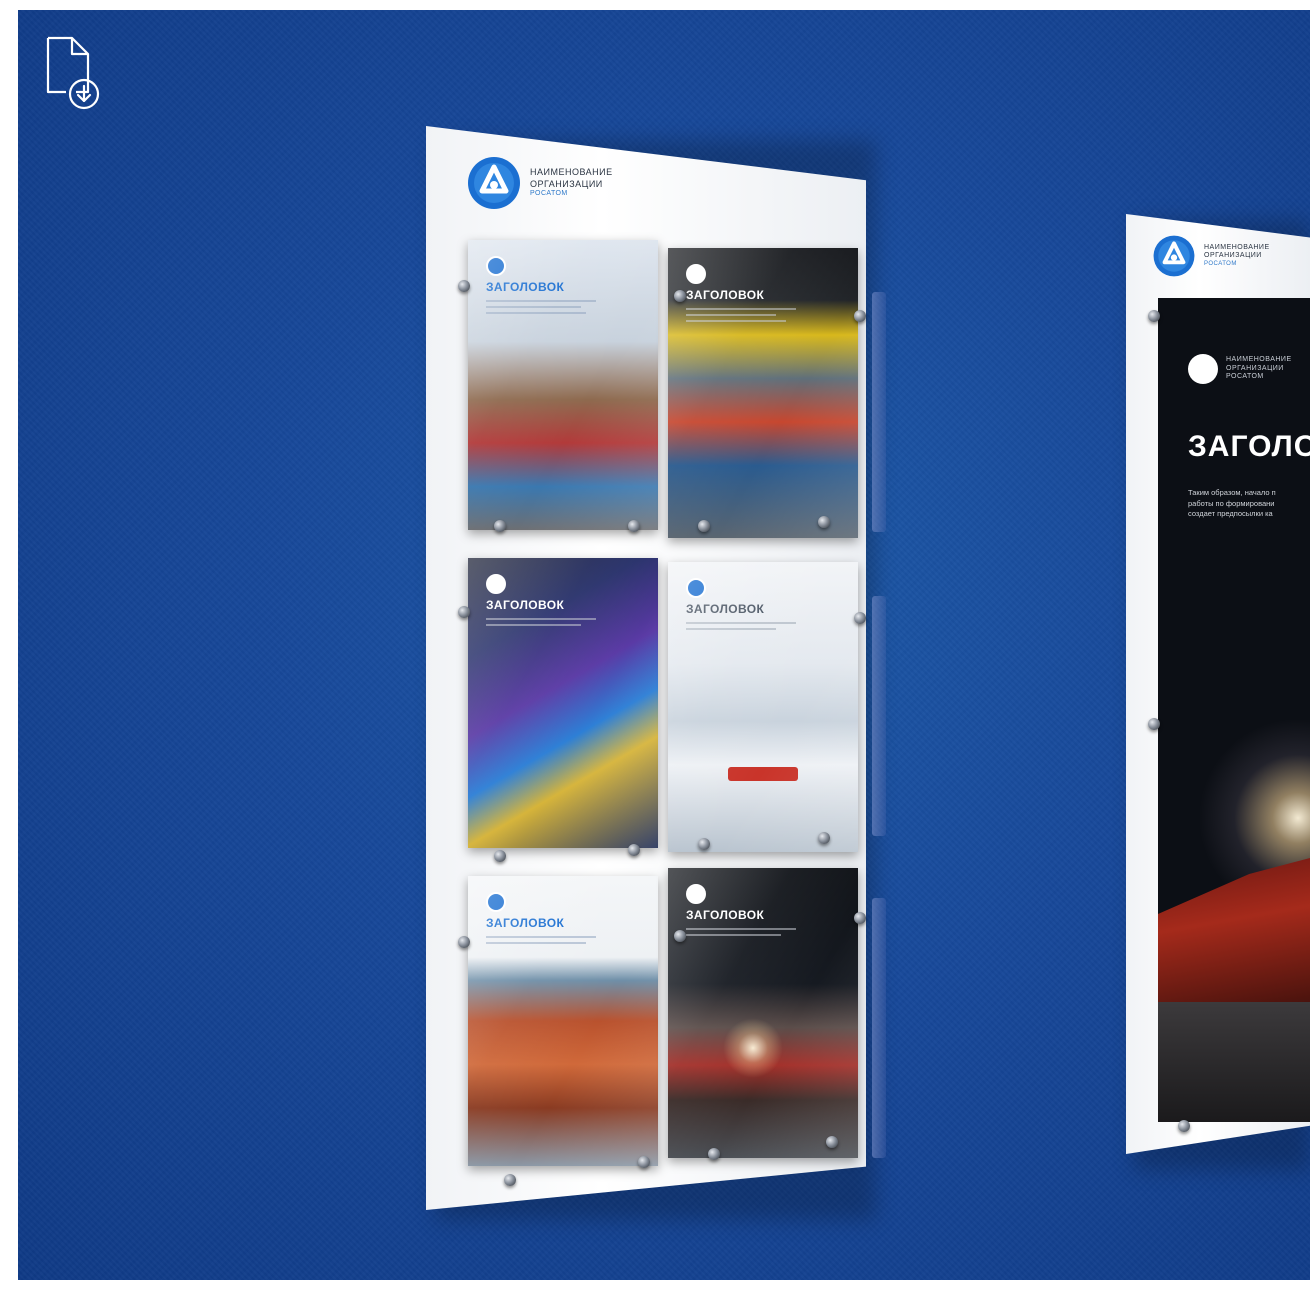 This screenshot has height=1290, width=1310. What do you see at coordinates (563, 703) in the screenshot?
I see `brochure-pocket-3: ЗАГОЛОВОК` at bounding box center [563, 703].